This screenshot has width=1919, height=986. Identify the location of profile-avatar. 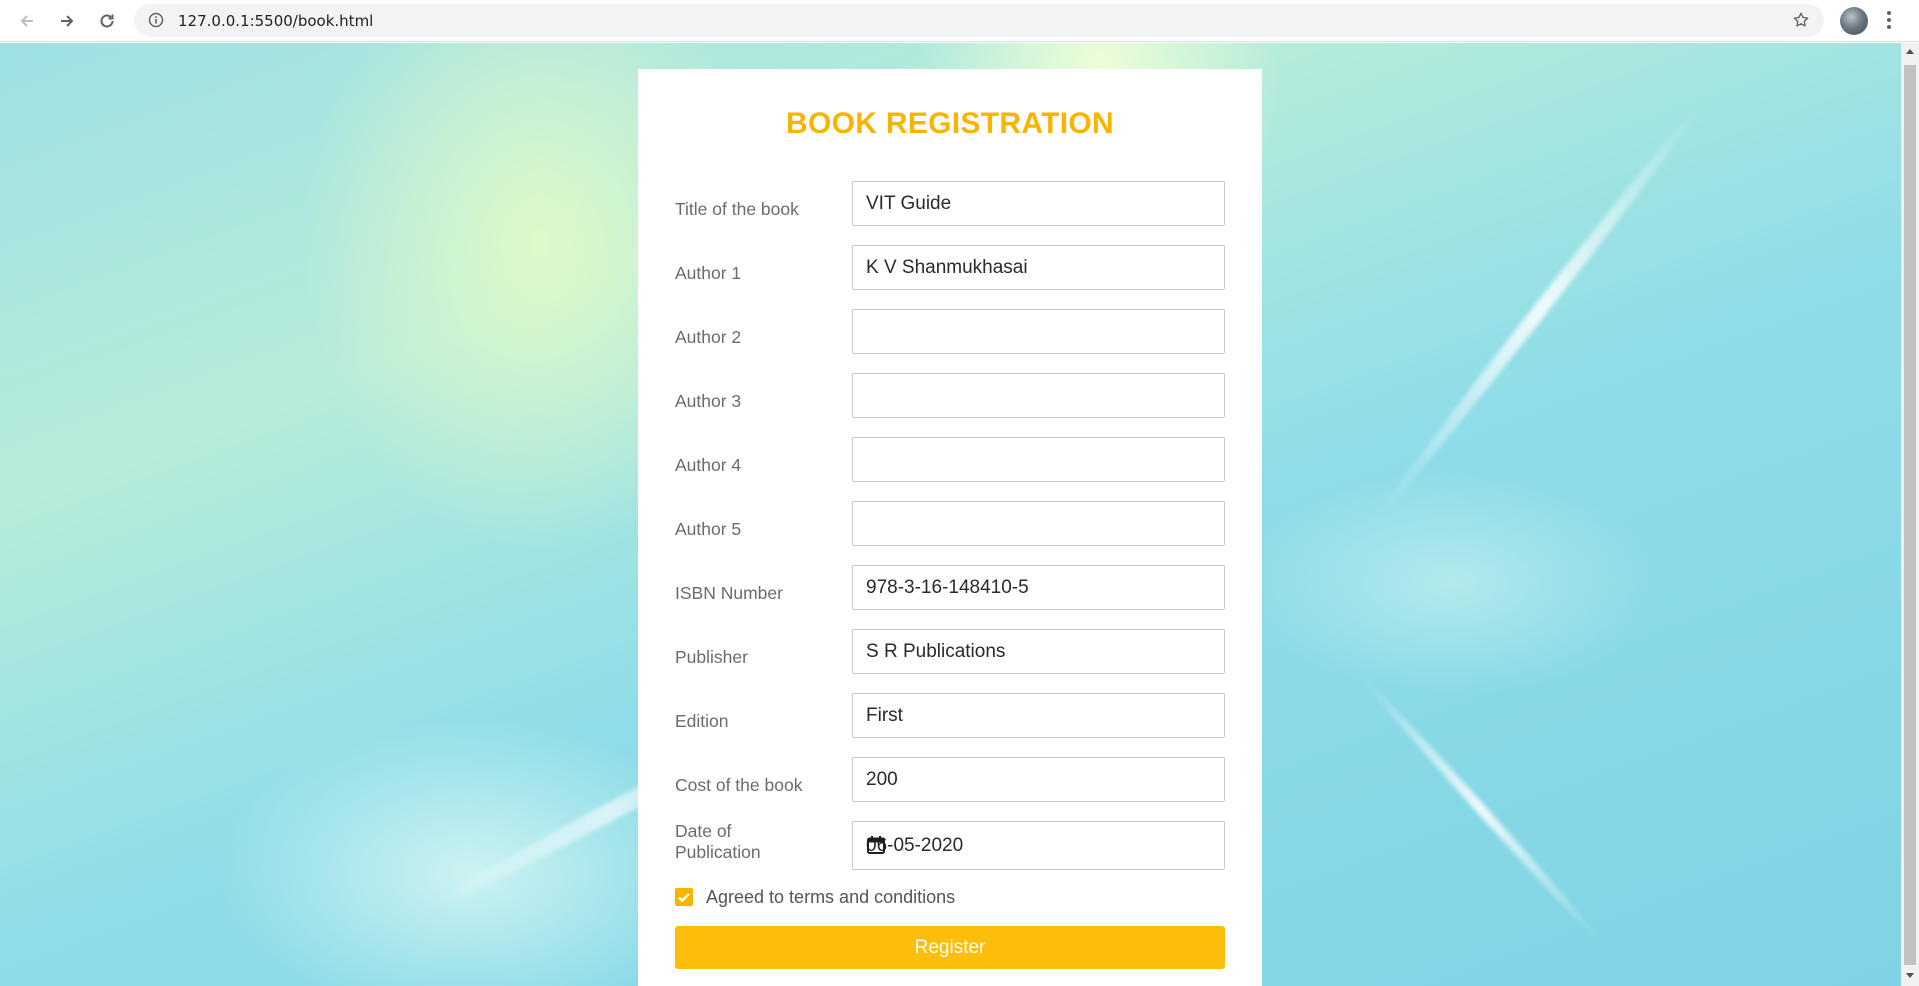
(1854, 21).